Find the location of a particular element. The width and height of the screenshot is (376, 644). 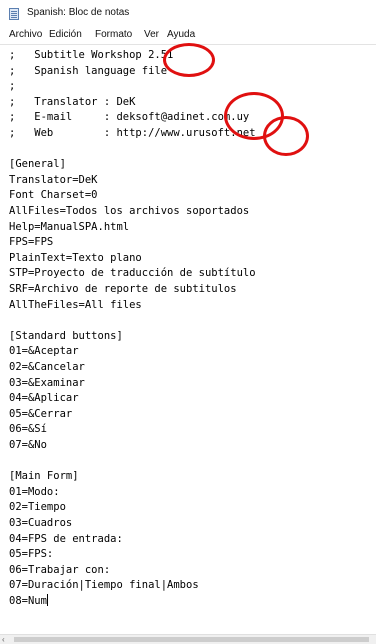

text-line: [Main Form] is located at coordinates (44, 476).